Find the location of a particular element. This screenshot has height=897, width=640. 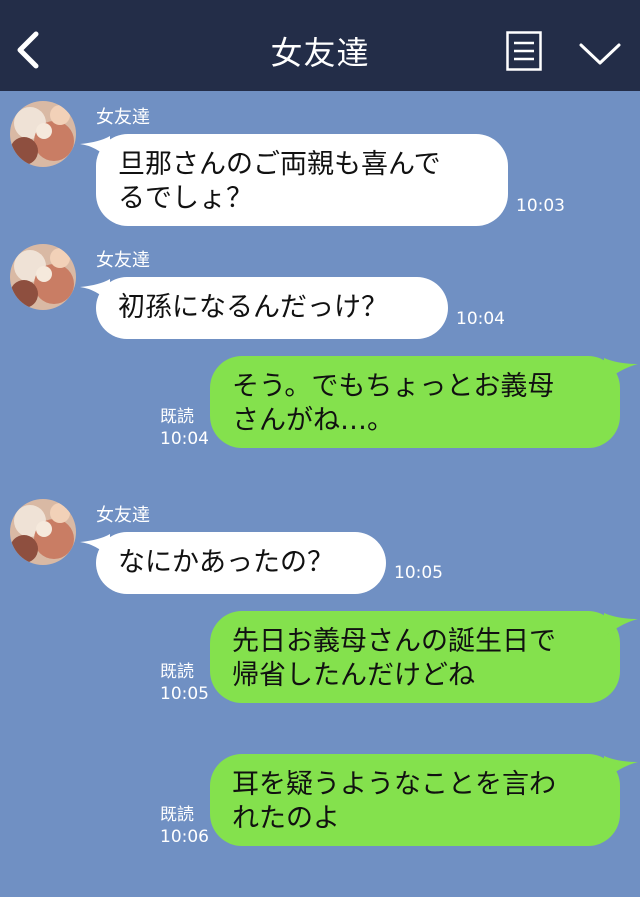

message-line: 耳を疑うようなことを言わ is located at coordinates (394, 784).